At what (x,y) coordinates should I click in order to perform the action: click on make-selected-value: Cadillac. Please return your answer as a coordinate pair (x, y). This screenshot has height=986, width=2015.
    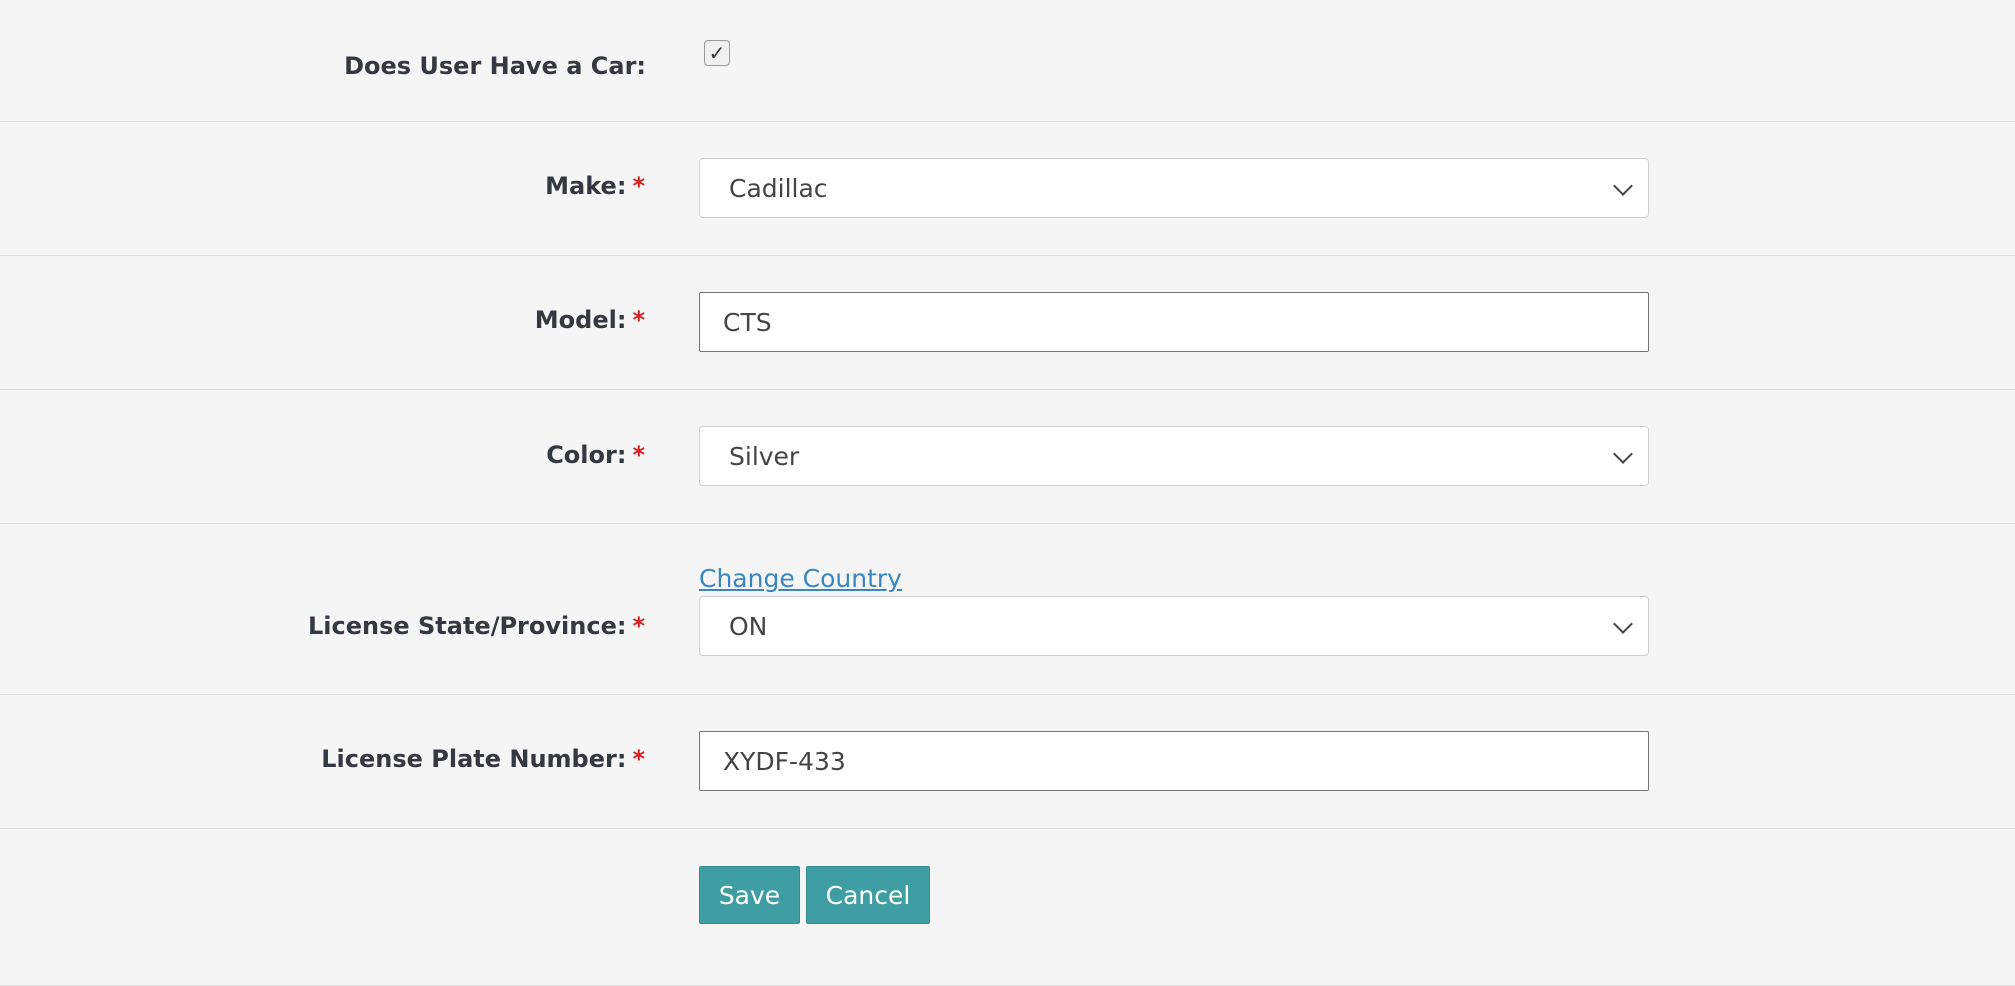
    Looking at the image, I should click on (778, 188).